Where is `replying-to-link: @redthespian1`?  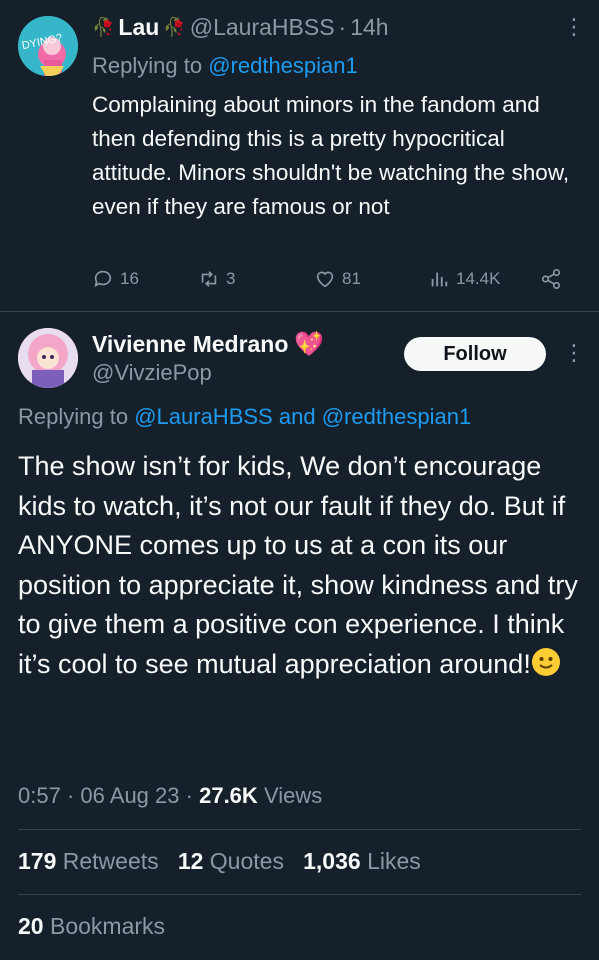
replying-to-link: @redthespian1 is located at coordinates (283, 65).